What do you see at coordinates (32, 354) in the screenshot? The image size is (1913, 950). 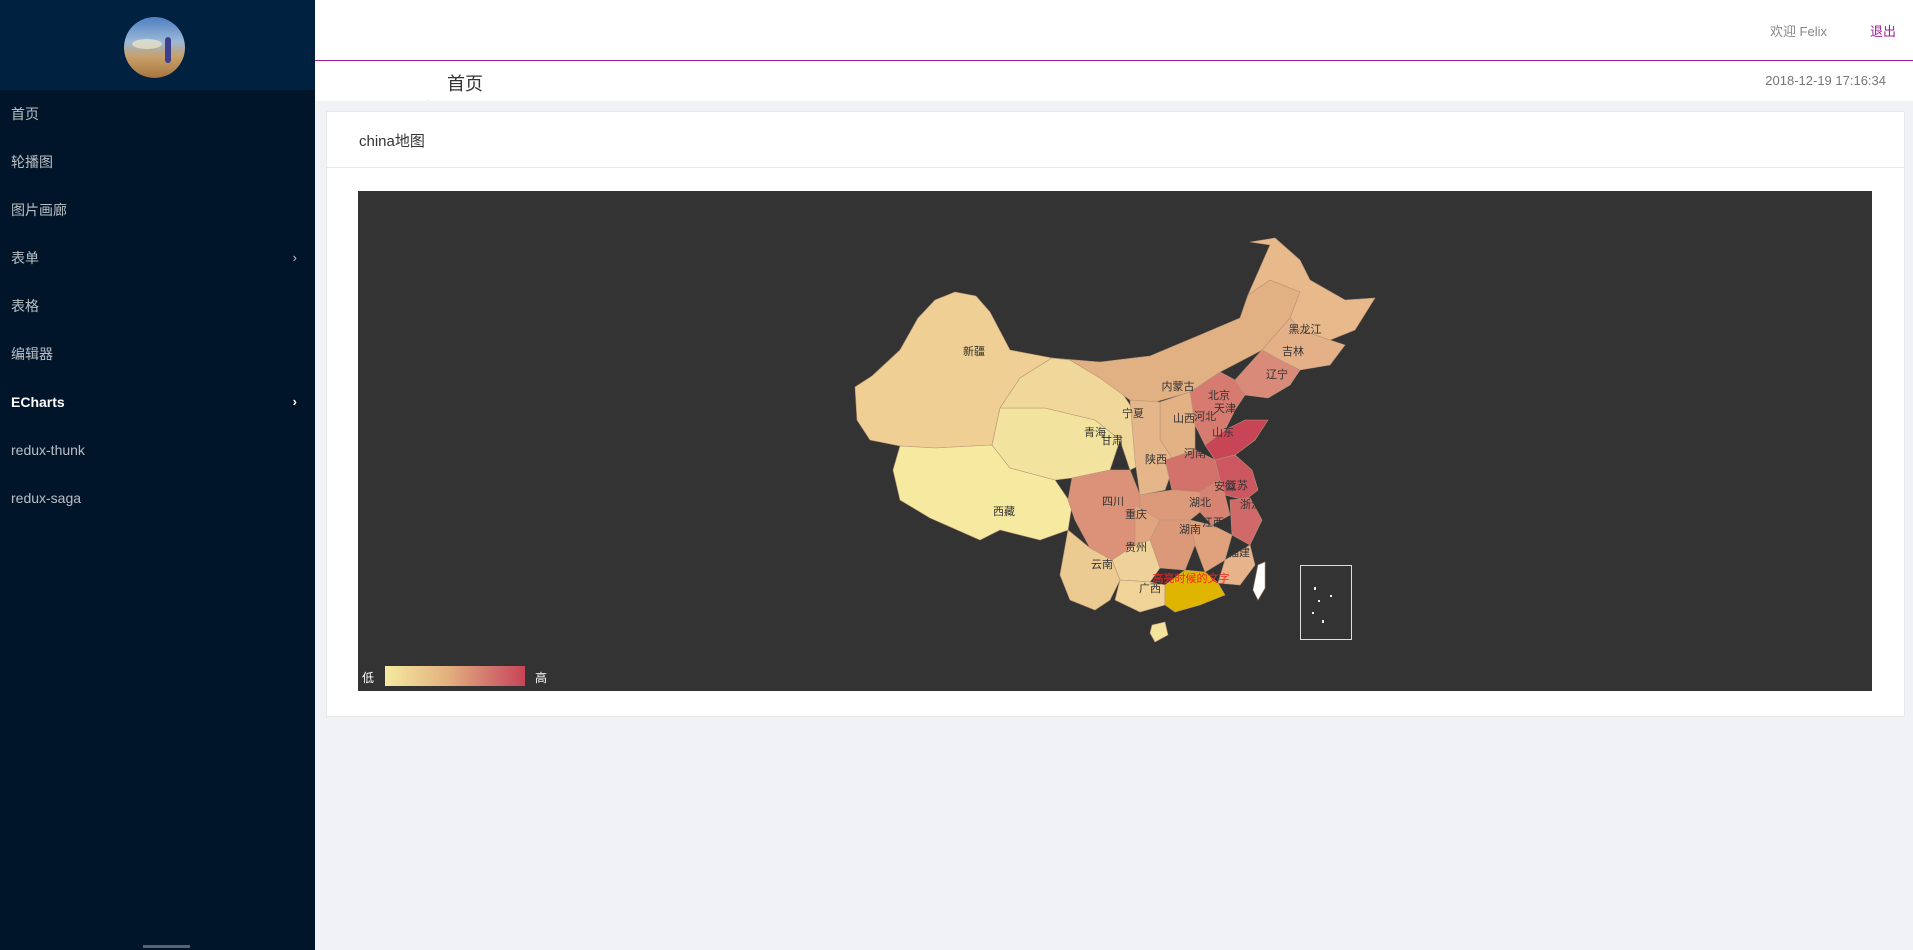 I see `sidebar-item-label: 编辑器` at bounding box center [32, 354].